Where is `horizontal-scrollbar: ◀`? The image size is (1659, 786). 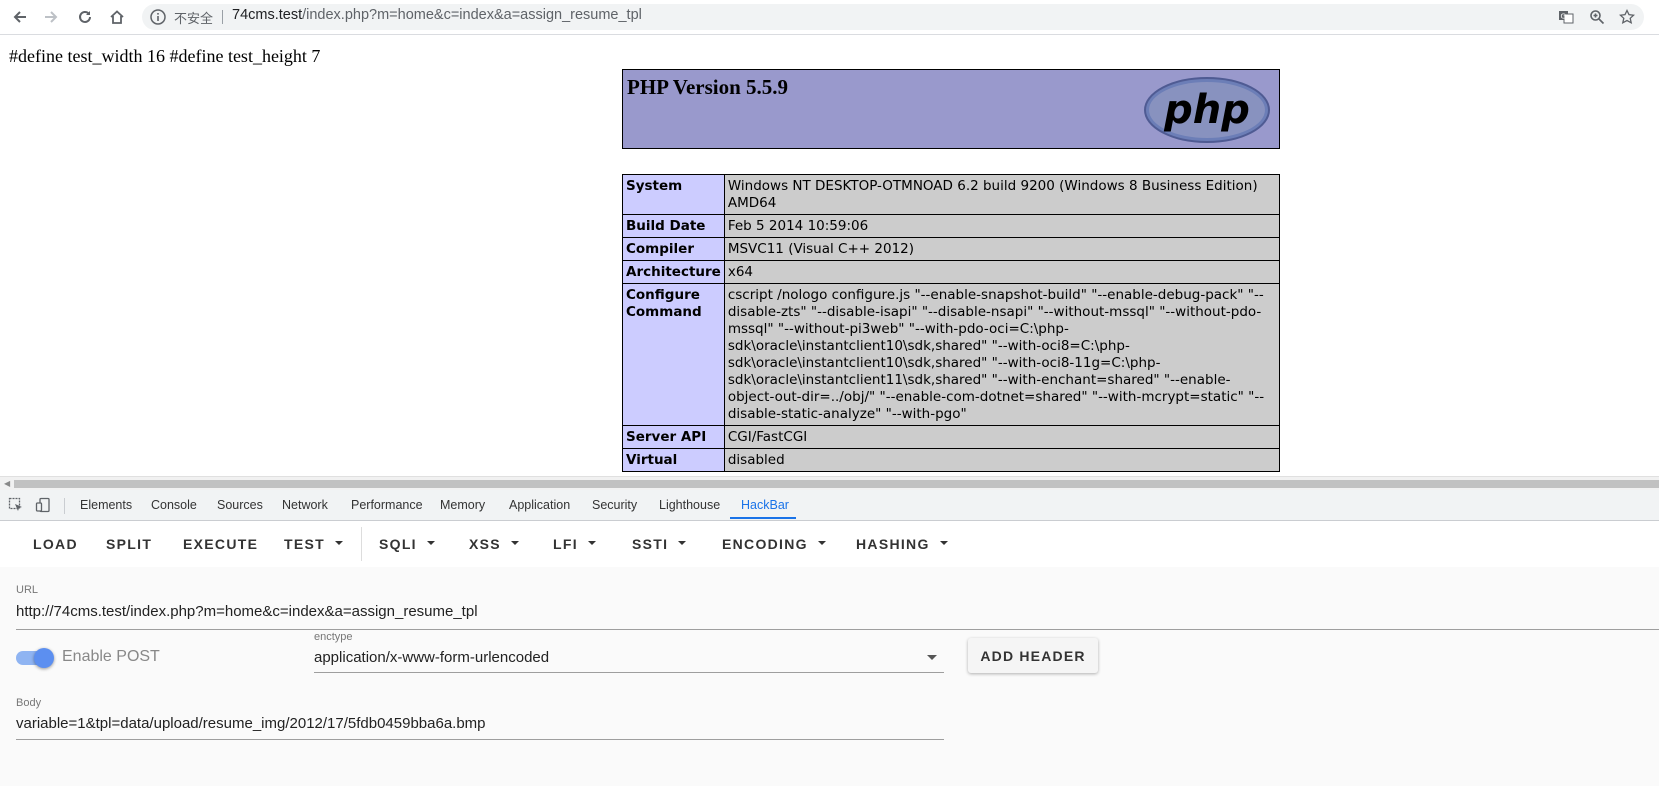
horizontal-scrollbar: ◀ is located at coordinates (829, 483).